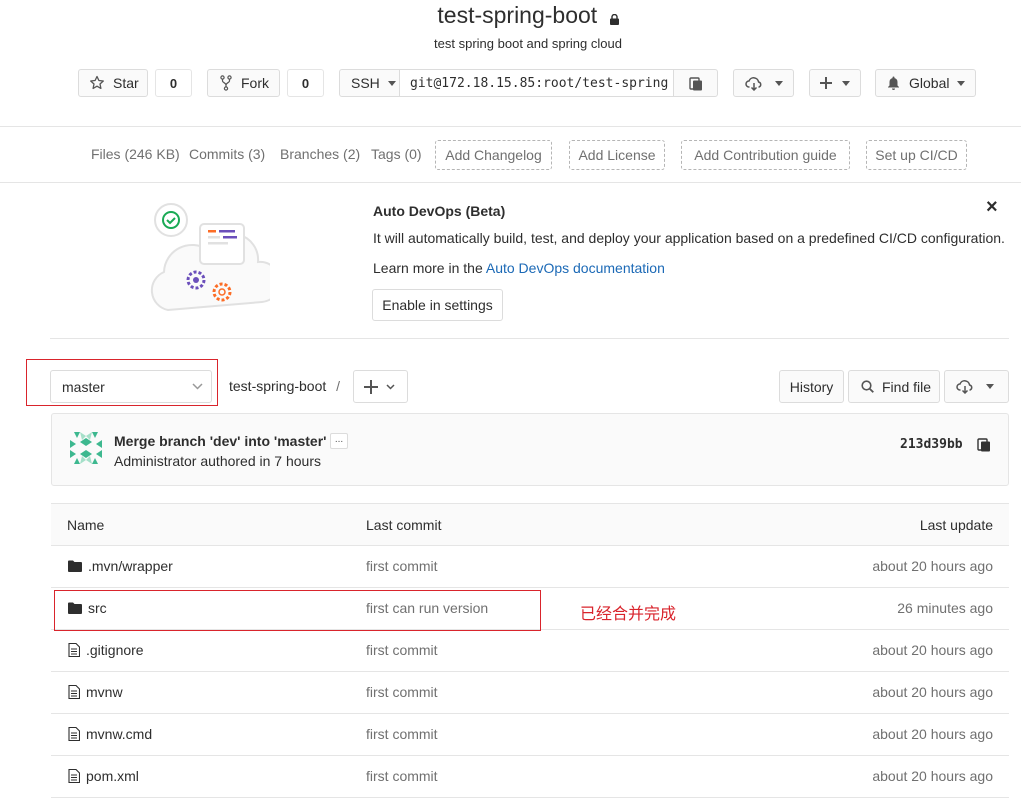  I want to click on star-button: Star, so click(113, 83).